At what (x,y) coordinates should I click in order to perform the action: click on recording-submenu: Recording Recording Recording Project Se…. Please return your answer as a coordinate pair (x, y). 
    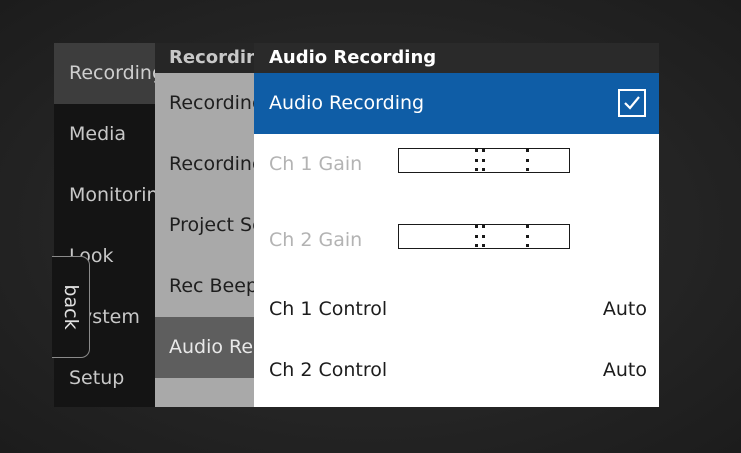
    Looking at the image, I should click on (205, 225).